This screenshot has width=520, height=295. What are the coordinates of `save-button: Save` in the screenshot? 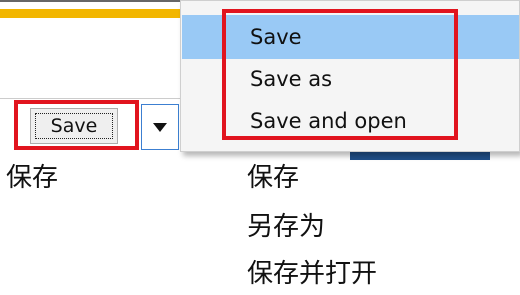 It's located at (74, 126).